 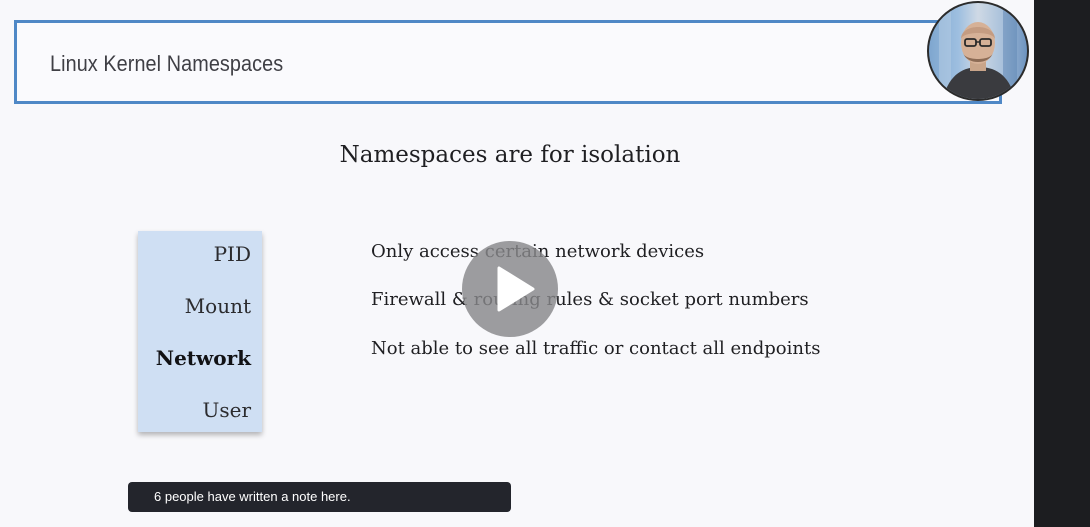 I want to click on namespace-item-user: User, so click(x=226, y=410).